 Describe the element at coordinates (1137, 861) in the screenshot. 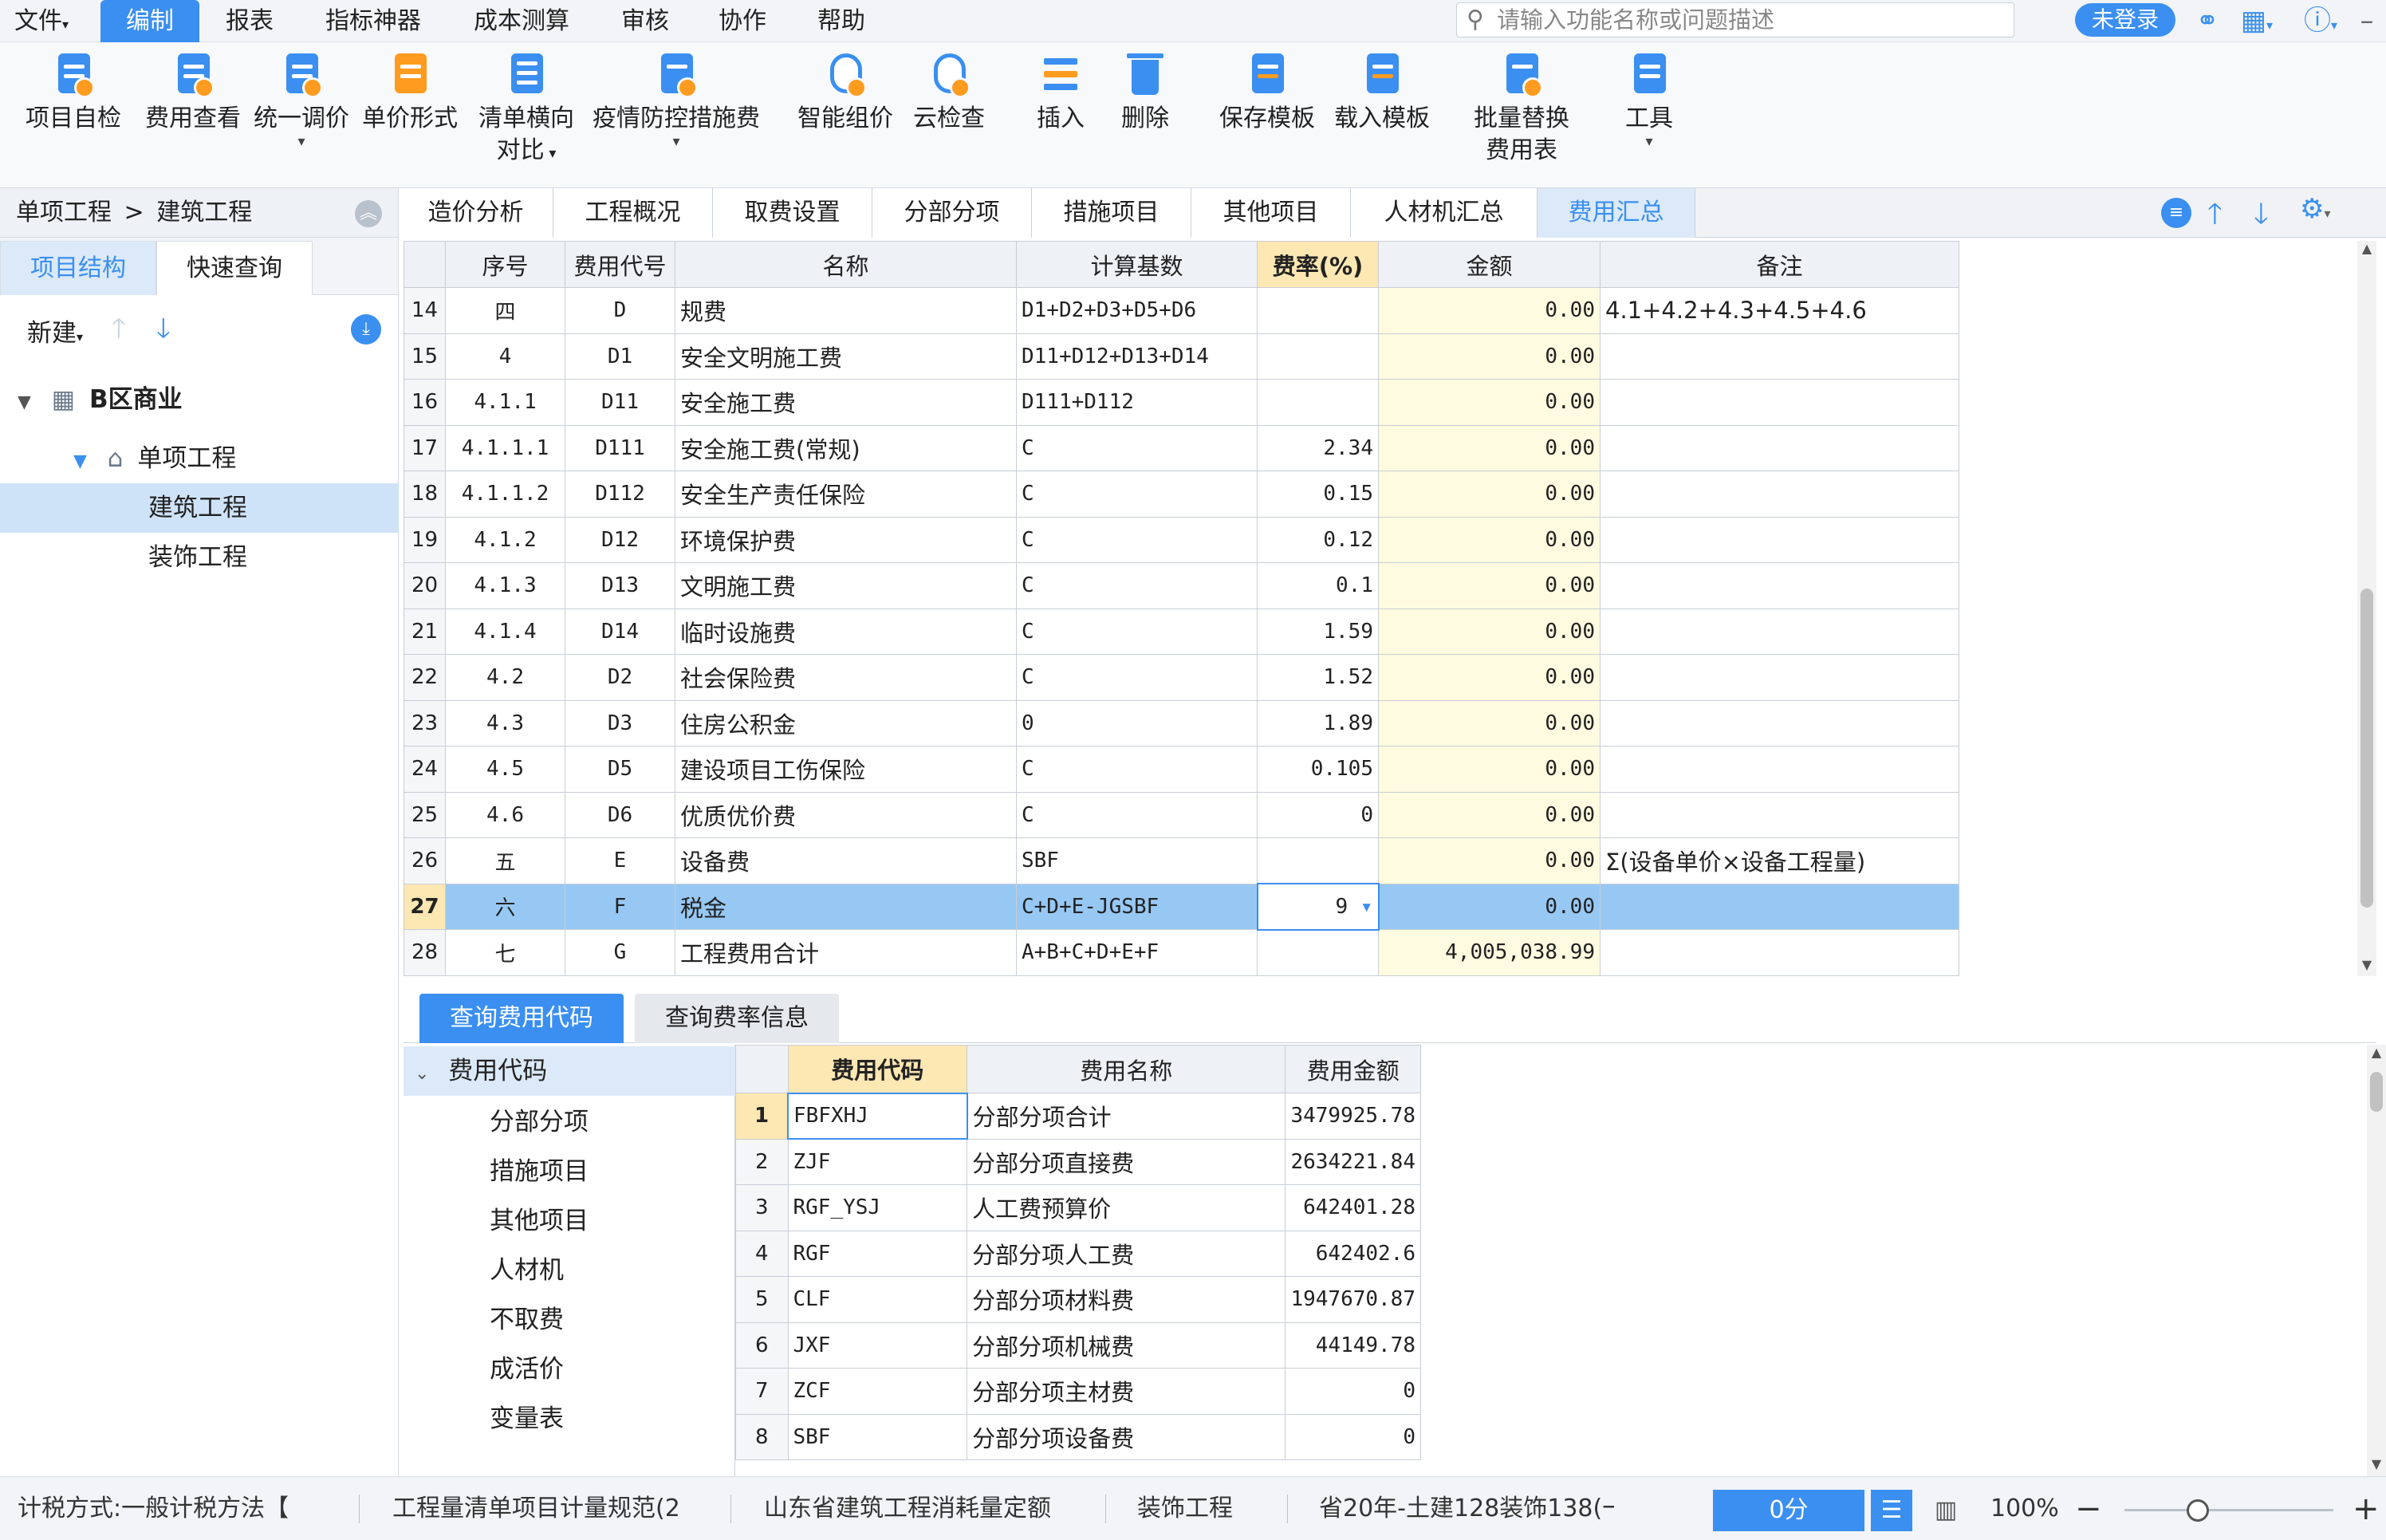

I see `cell-base: SBF` at that location.